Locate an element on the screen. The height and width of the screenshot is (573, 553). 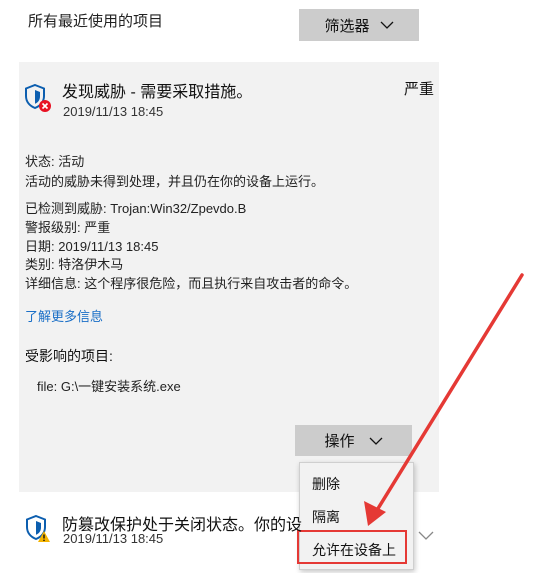
filter-button: 筛选器 is located at coordinates (359, 25).